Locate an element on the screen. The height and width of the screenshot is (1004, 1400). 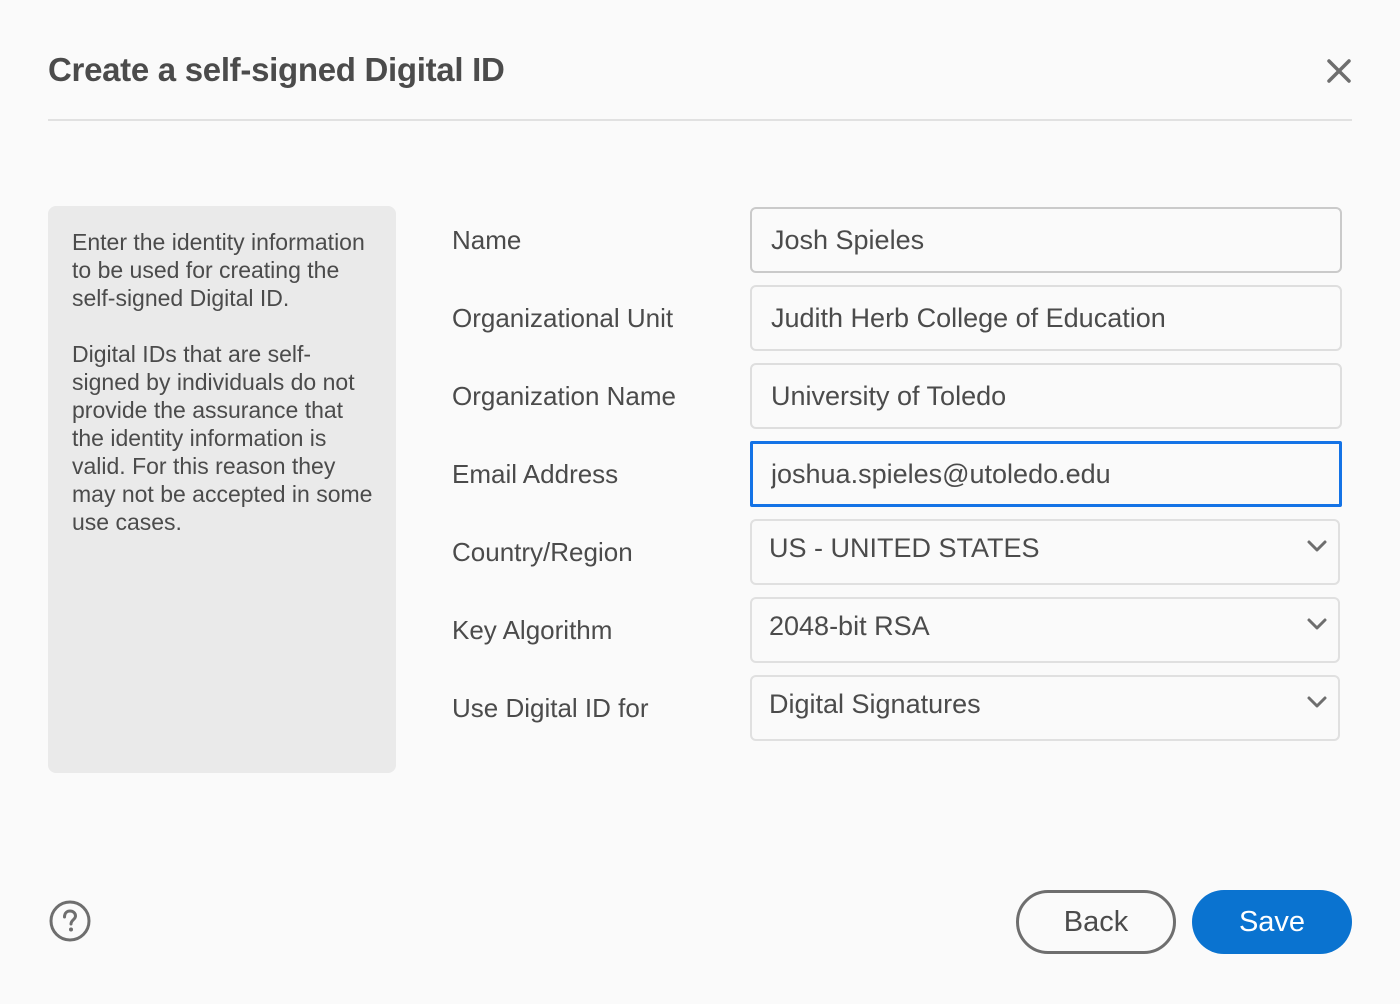
key-algorithm-selected-value: 2048-bit RSA is located at coordinates (849, 626).